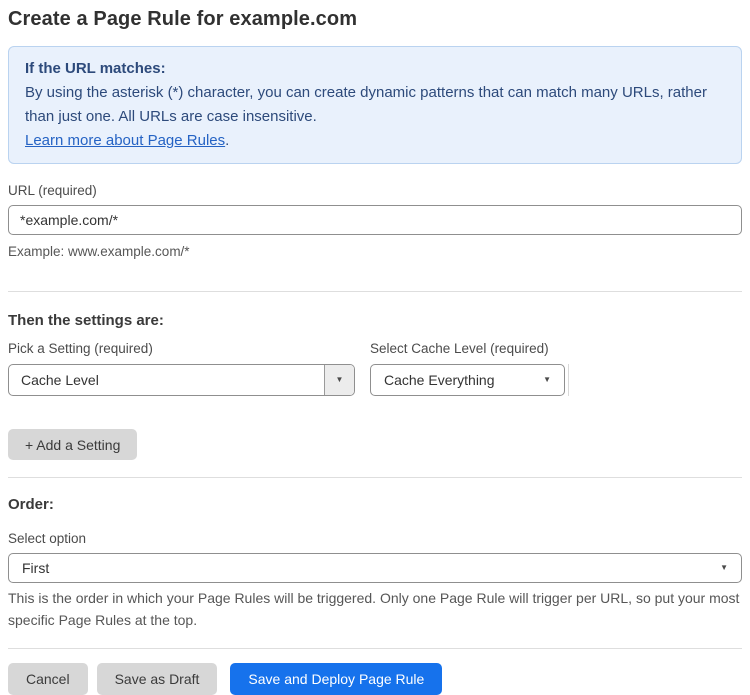 Image resolution: width=750 pixels, height=695 pixels. Describe the element at coordinates (375, 568) in the screenshot. I see `order-select: First ▼` at that location.